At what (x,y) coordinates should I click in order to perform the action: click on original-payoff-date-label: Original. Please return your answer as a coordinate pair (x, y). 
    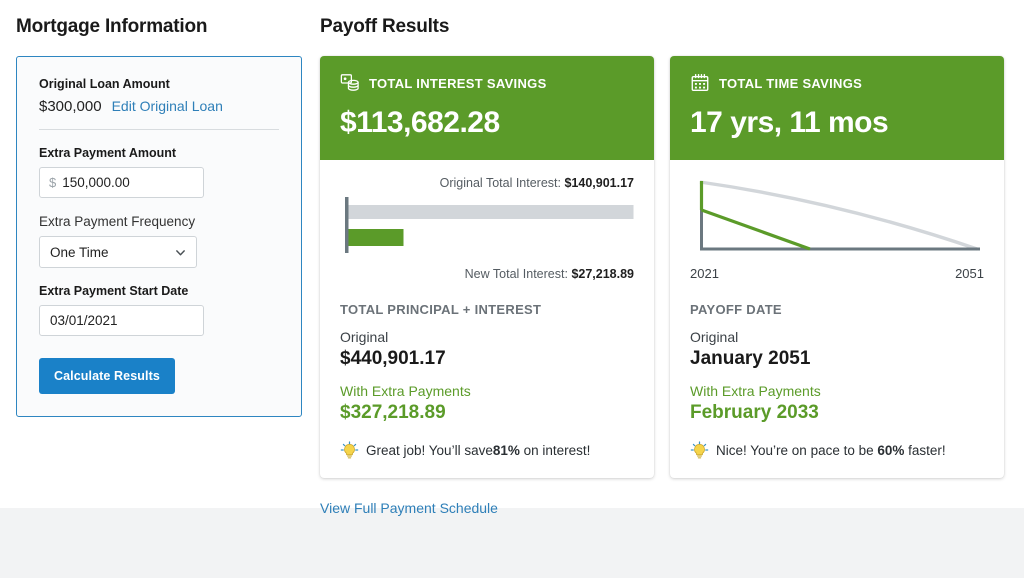
    Looking at the image, I should click on (714, 337).